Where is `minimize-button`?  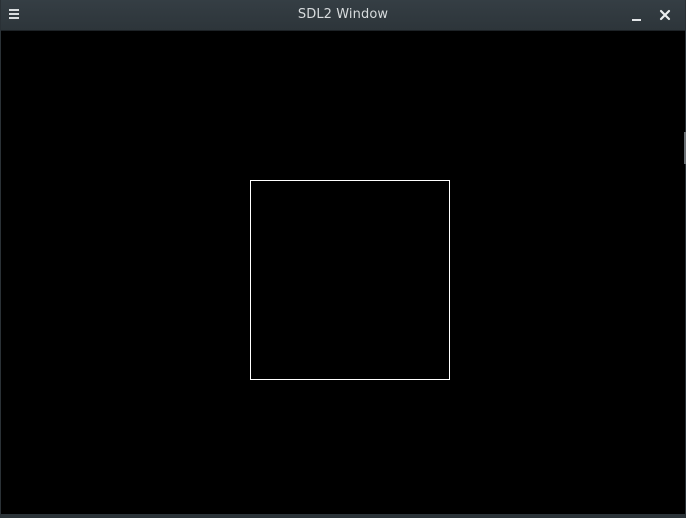 minimize-button is located at coordinates (637, 16).